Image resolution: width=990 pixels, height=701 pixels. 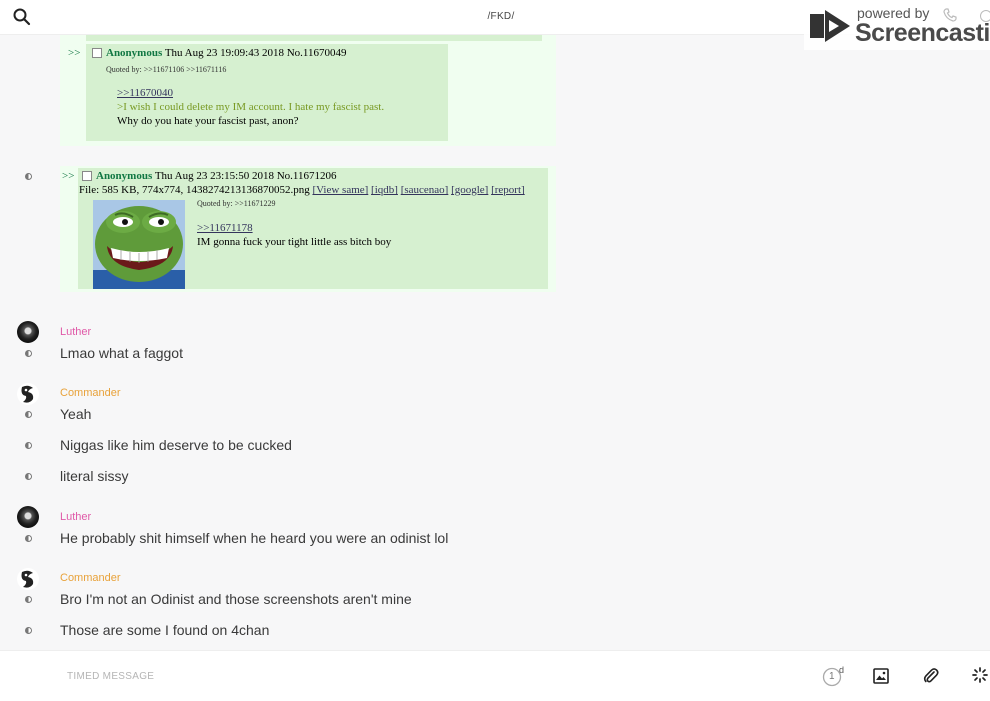 What do you see at coordinates (830, 26) in the screenshot?
I see `screencastify-logo-icon` at bounding box center [830, 26].